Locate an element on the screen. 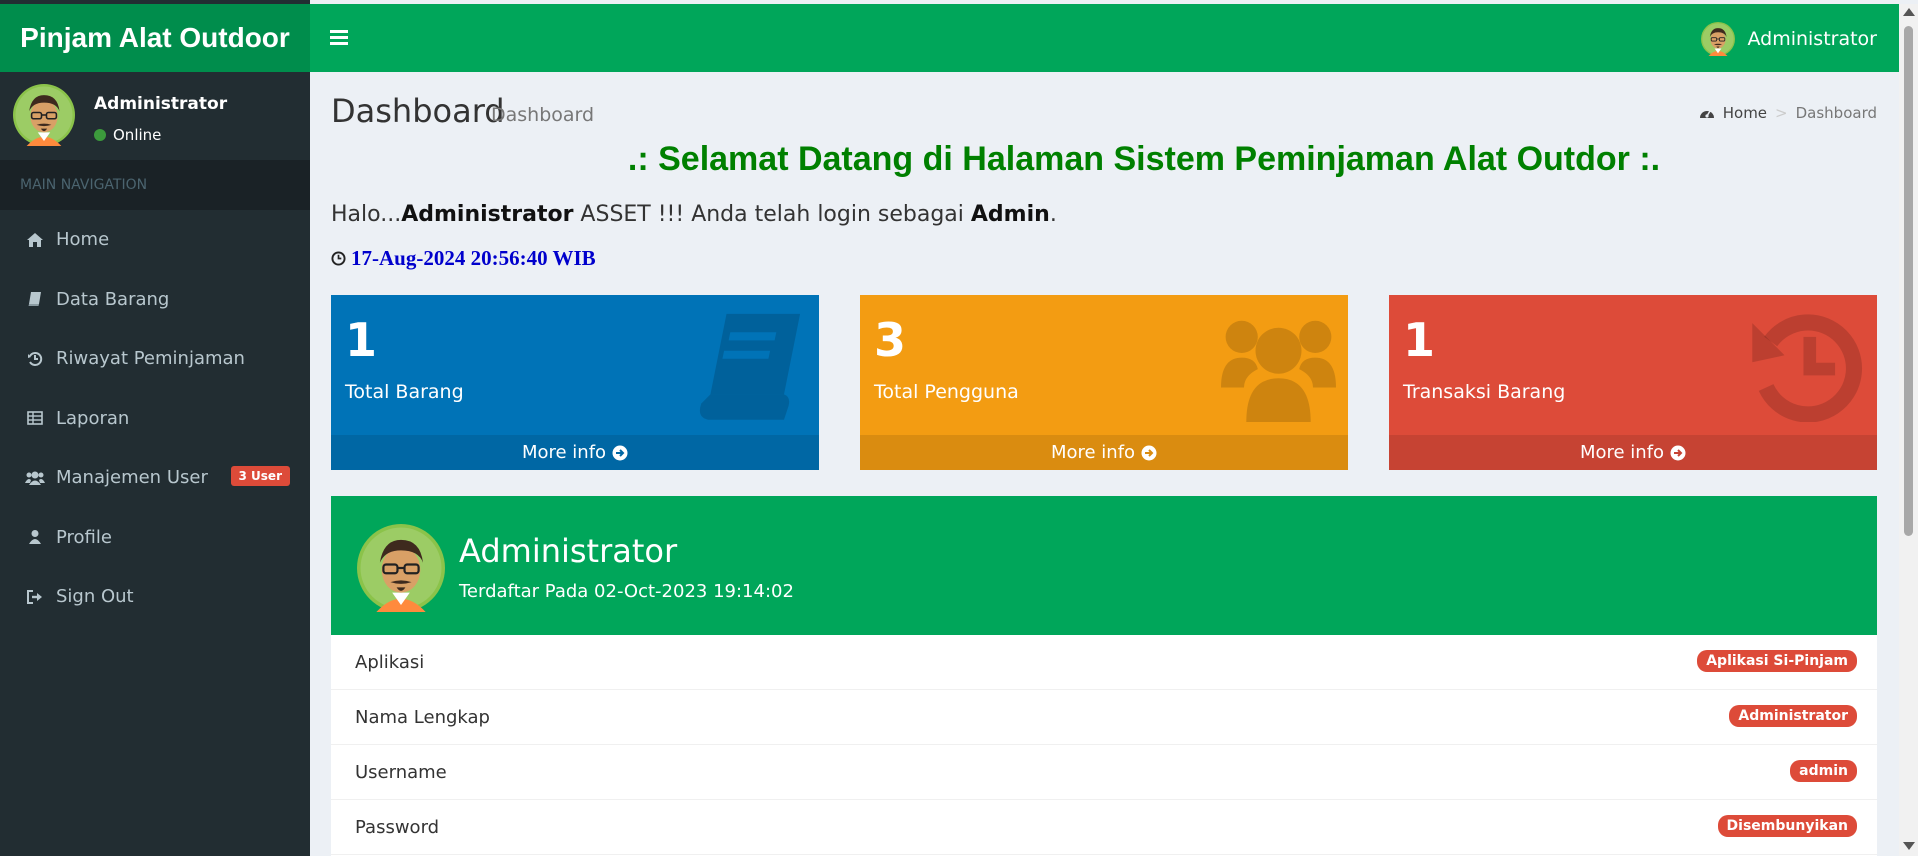 This screenshot has height=856, width=1918. user-panel: Administrator Online is located at coordinates (155, 116).